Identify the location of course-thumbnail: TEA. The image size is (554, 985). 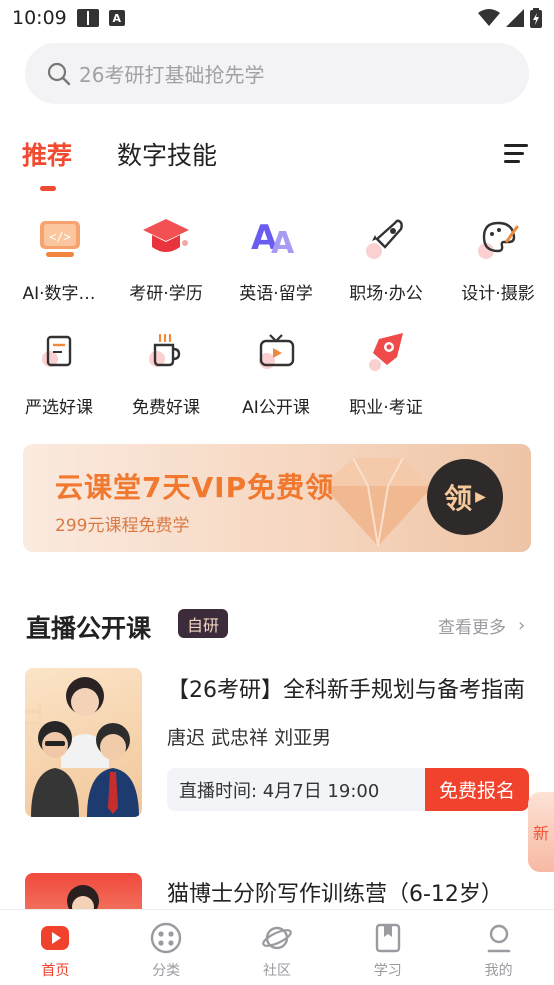
(83, 742).